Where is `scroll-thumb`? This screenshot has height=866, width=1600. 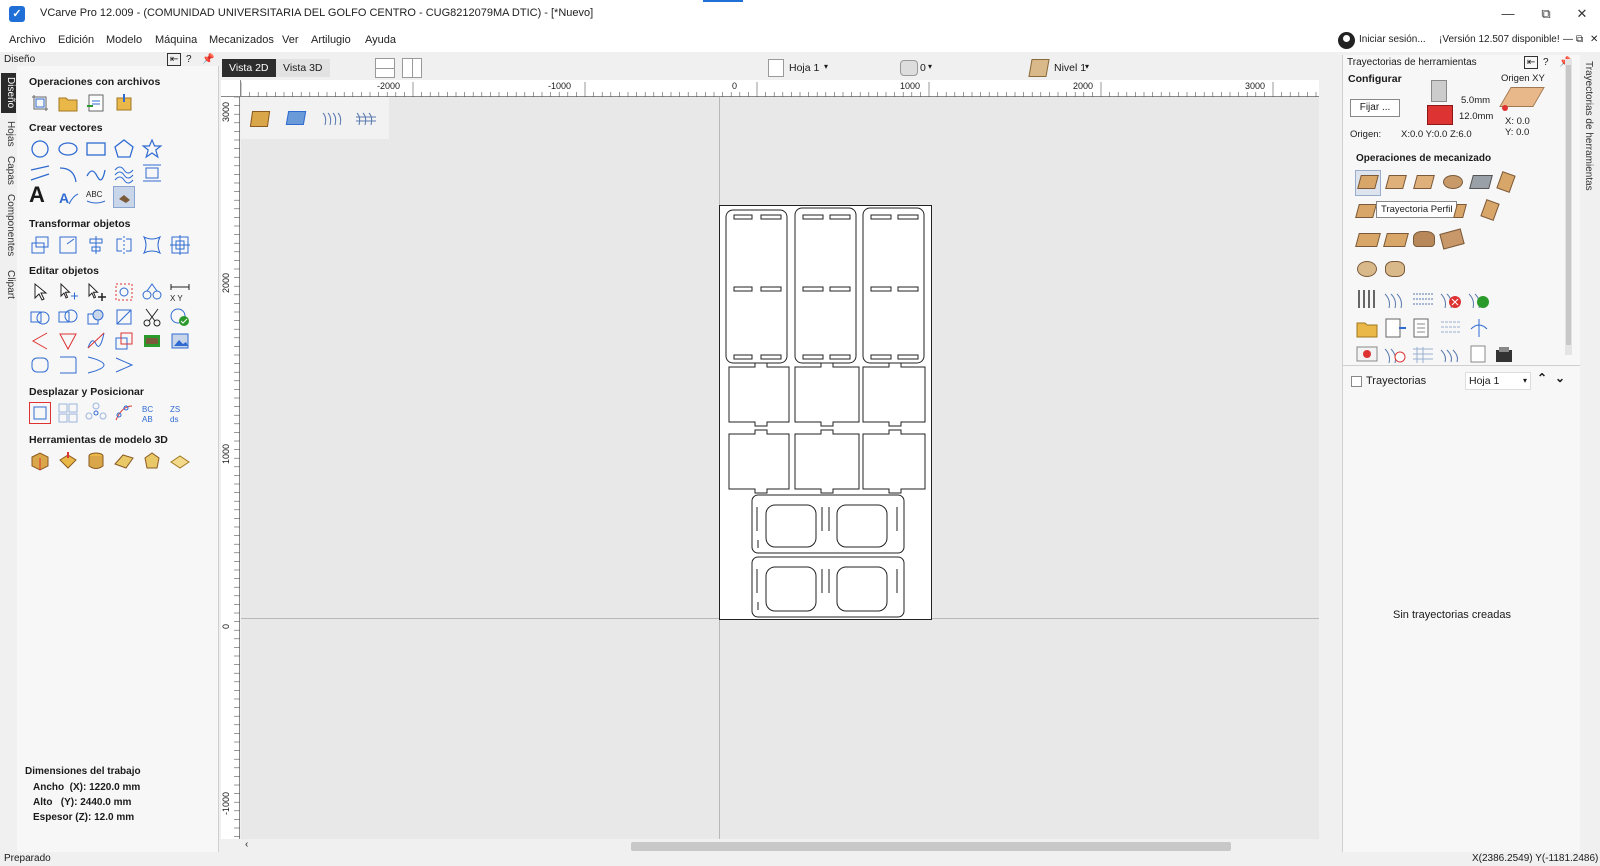 scroll-thumb is located at coordinates (931, 846).